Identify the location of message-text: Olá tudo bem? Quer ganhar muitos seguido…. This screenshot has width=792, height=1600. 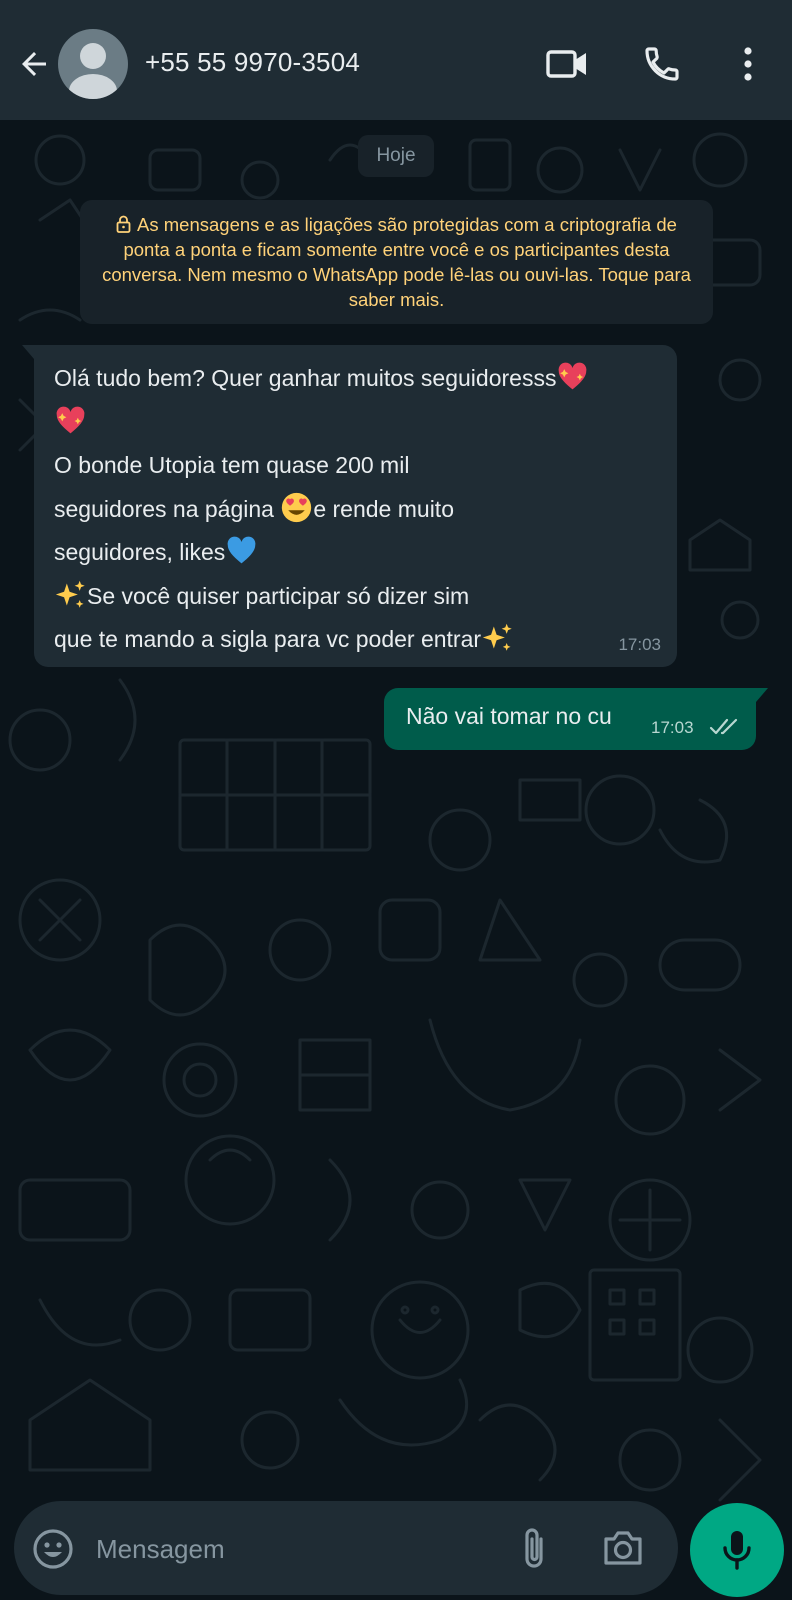
(364, 509).